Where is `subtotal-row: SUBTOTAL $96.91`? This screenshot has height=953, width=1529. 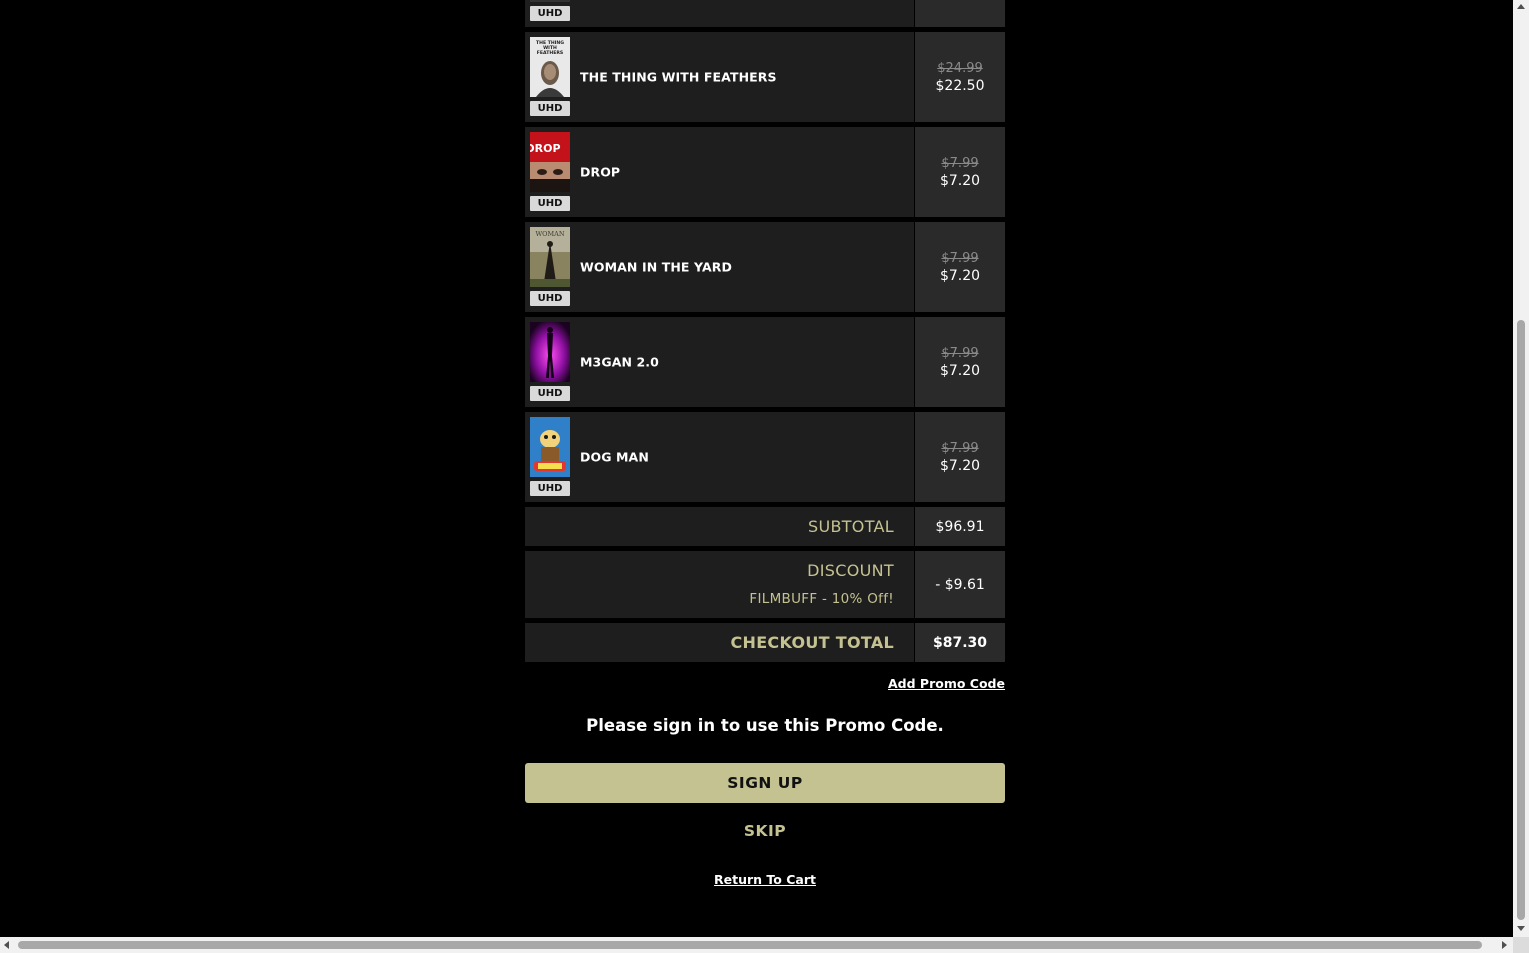 subtotal-row: SUBTOTAL $96.91 is located at coordinates (765, 526).